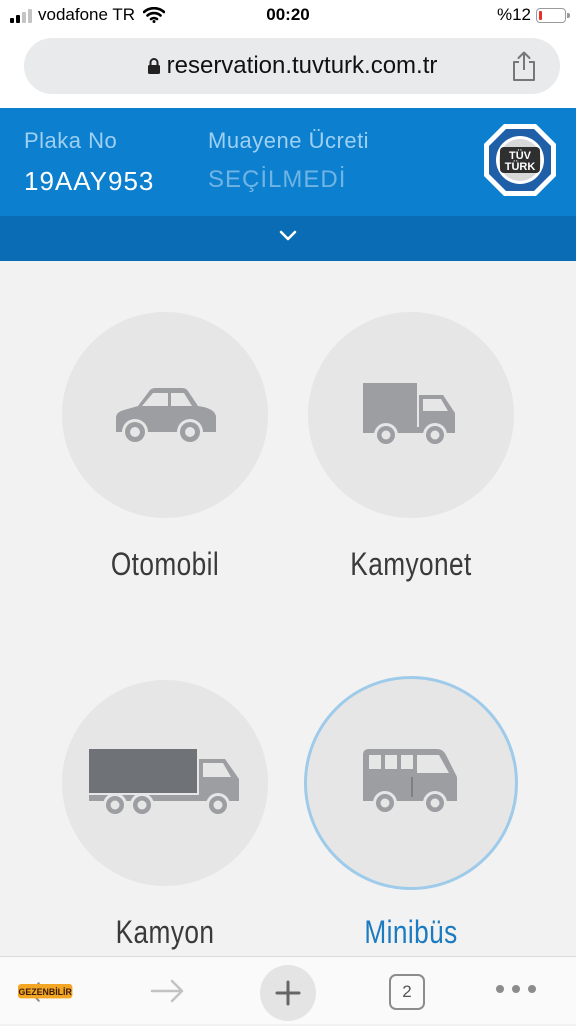  What do you see at coordinates (513, 14) in the screenshot?
I see `battery-percent: %12` at bounding box center [513, 14].